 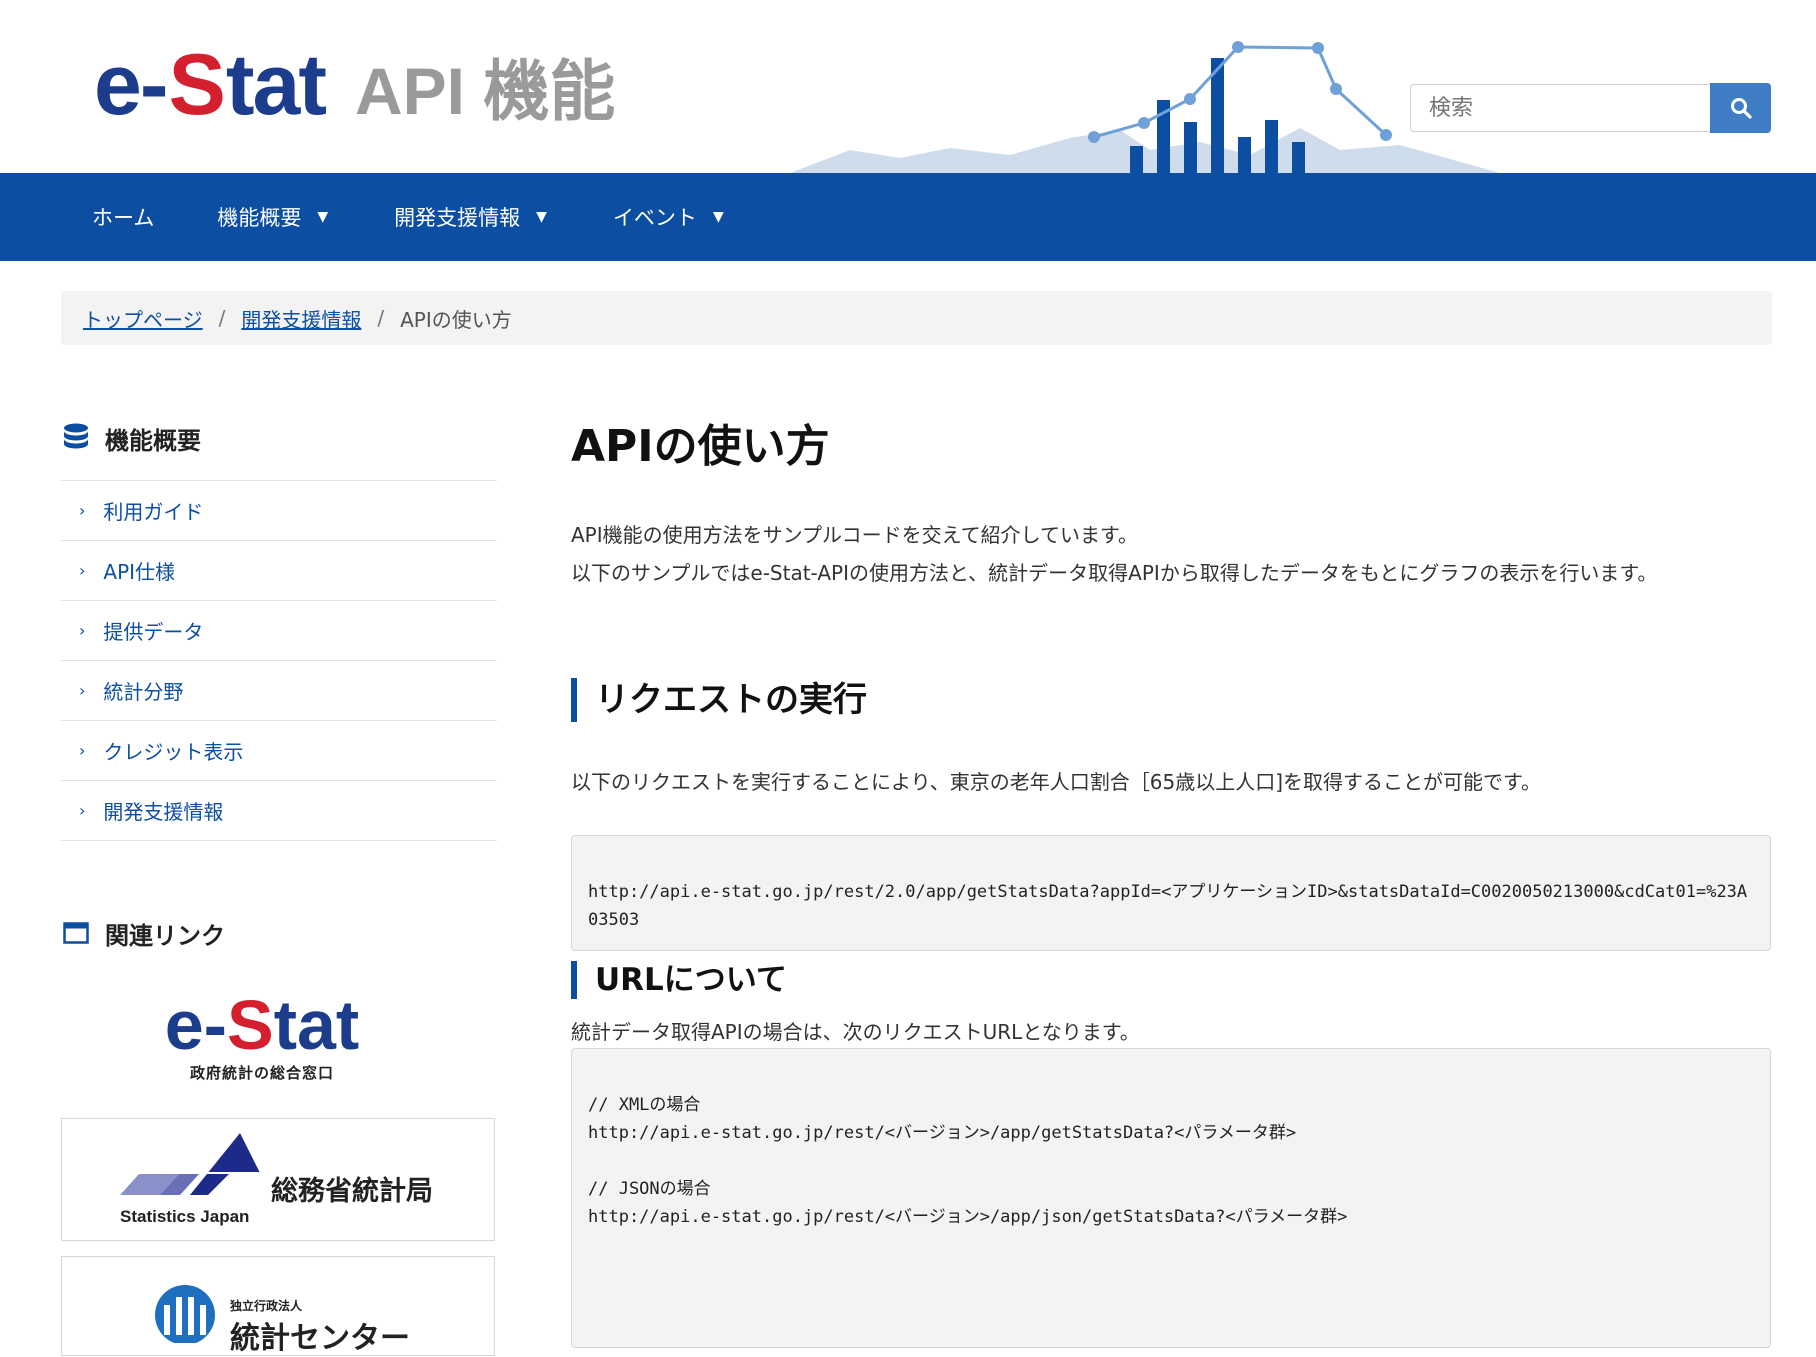 I want to click on logo-e: e, so click(x=118, y=85).